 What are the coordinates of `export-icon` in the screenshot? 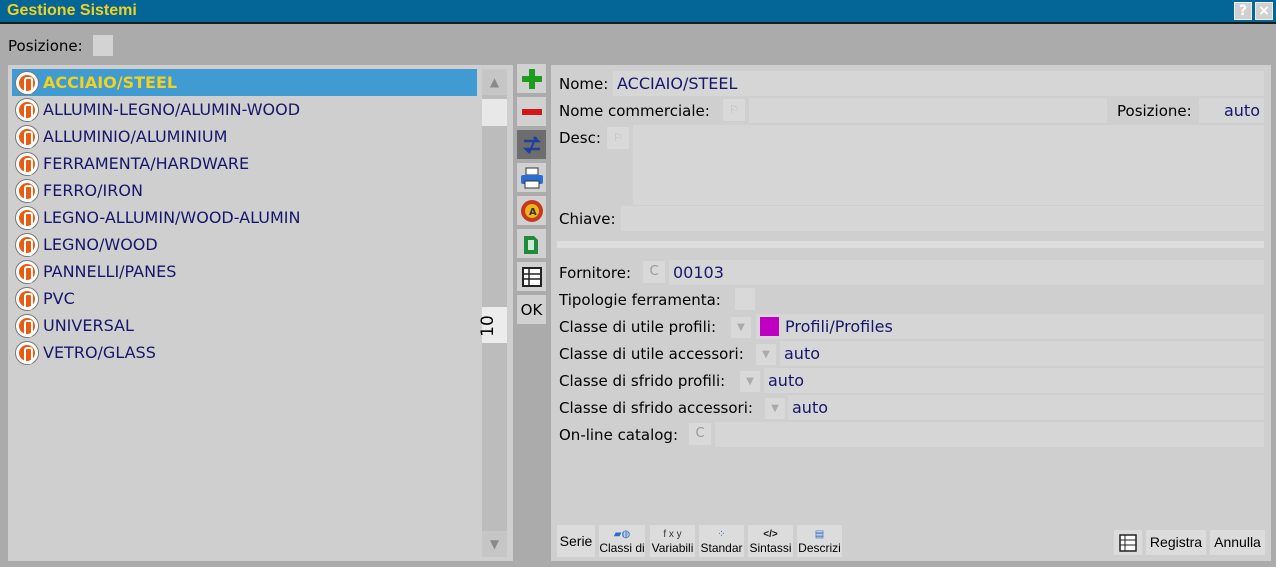 It's located at (530, 244).